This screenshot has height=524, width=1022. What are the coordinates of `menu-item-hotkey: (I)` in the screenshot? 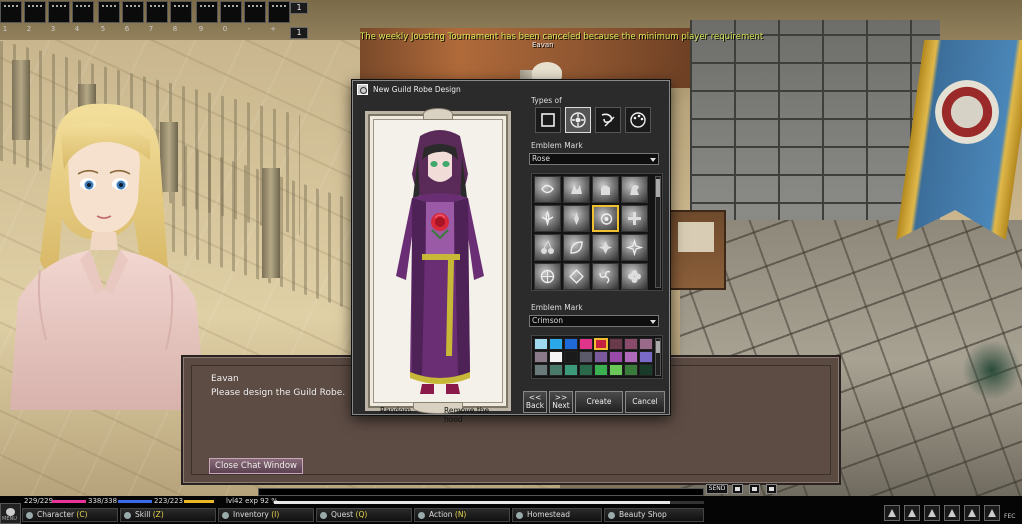 It's located at (275, 514).